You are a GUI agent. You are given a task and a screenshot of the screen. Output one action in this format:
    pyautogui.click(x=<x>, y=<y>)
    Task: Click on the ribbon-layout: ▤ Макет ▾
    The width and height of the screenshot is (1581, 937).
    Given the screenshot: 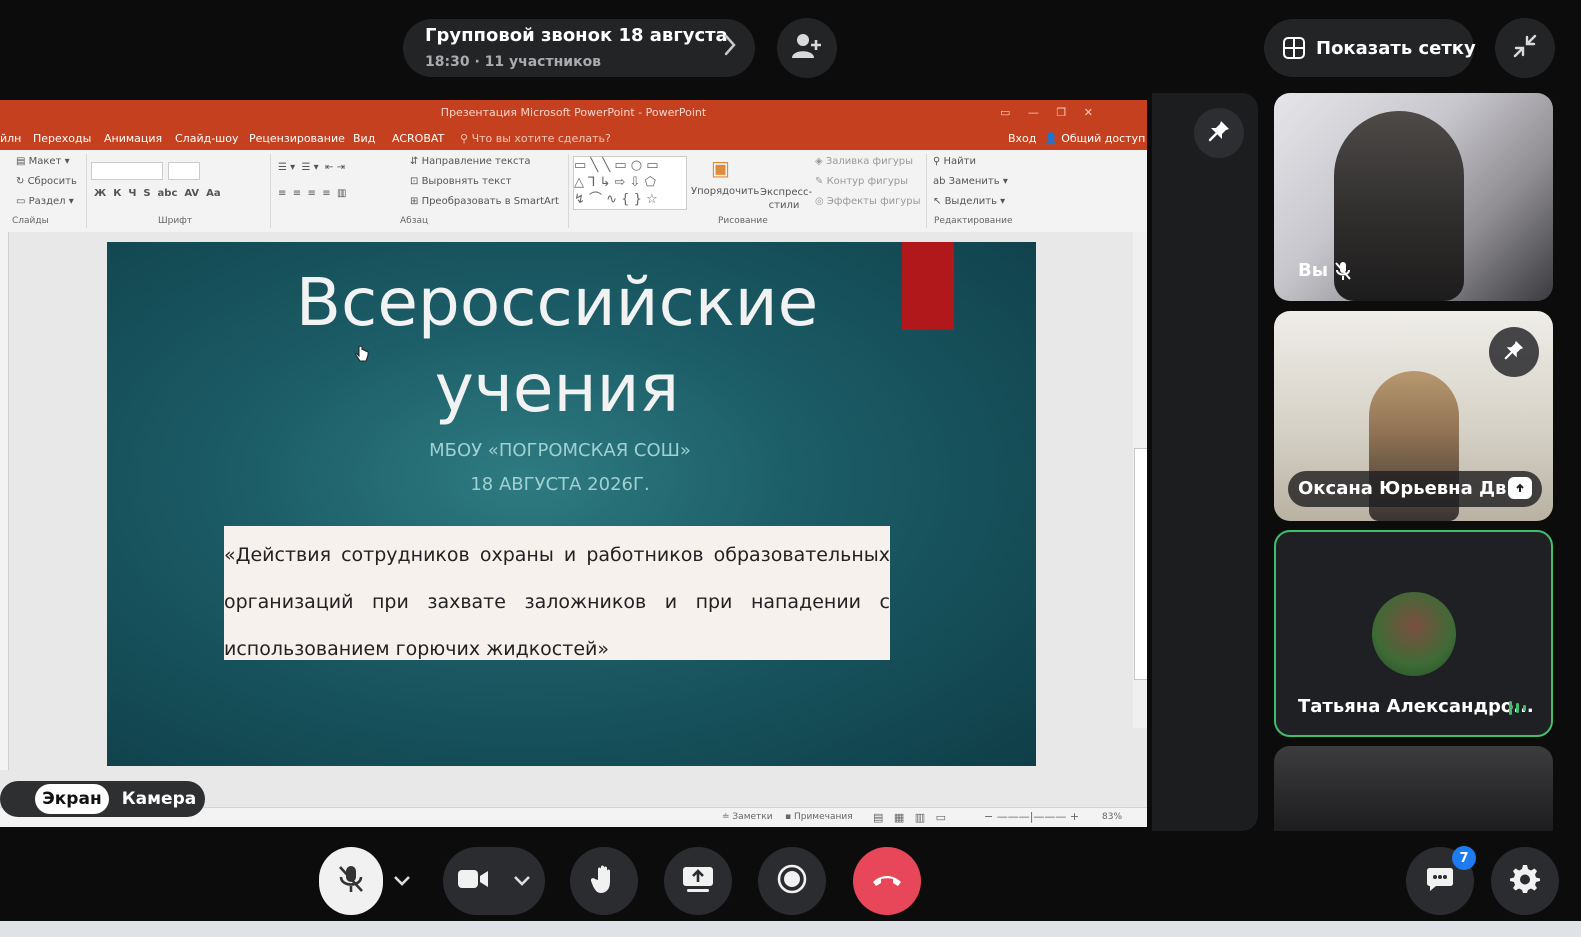 What is the action you would take?
    pyautogui.click(x=43, y=161)
    